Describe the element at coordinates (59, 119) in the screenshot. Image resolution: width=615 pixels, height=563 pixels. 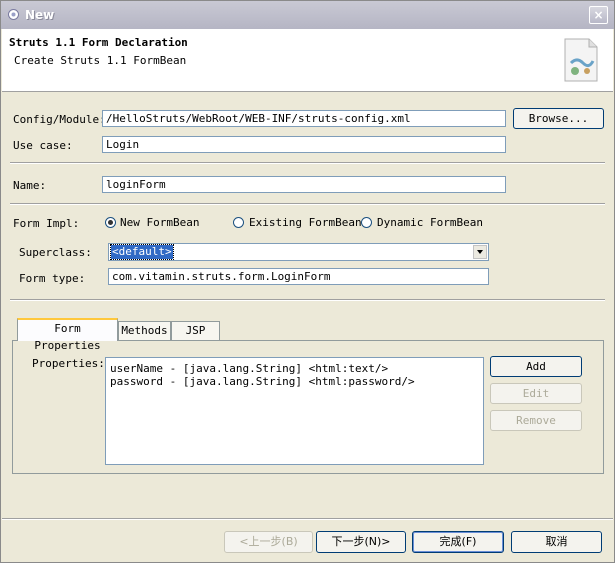
I see `config-module-label: Config/Module:` at that location.